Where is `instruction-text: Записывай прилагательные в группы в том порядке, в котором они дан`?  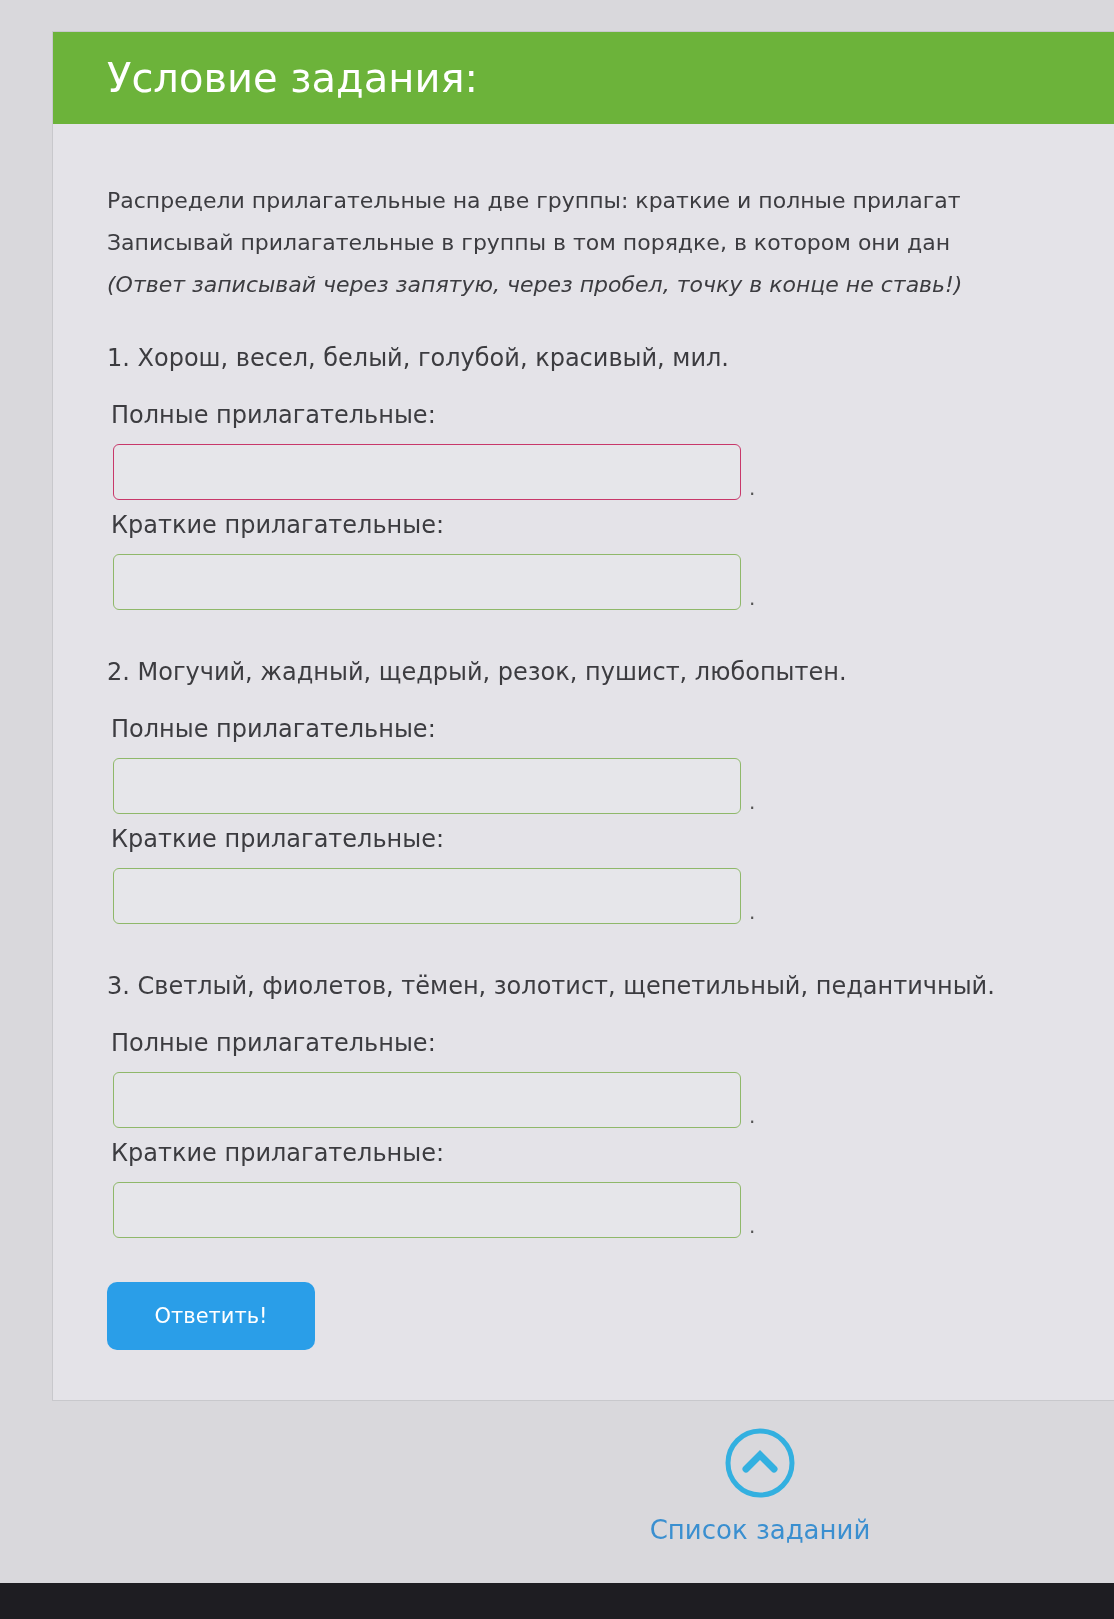
instruction-text: Записывай прилагательные в группы в том порядке, в котором они дан is located at coordinates (529, 243).